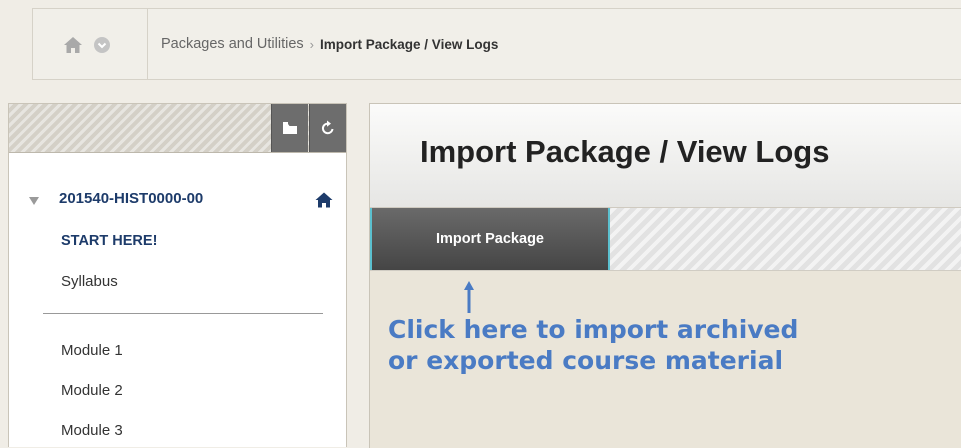 The width and height of the screenshot is (961, 448). Describe the element at coordinates (177, 128) in the screenshot. I see `course-menu-header` at that location.